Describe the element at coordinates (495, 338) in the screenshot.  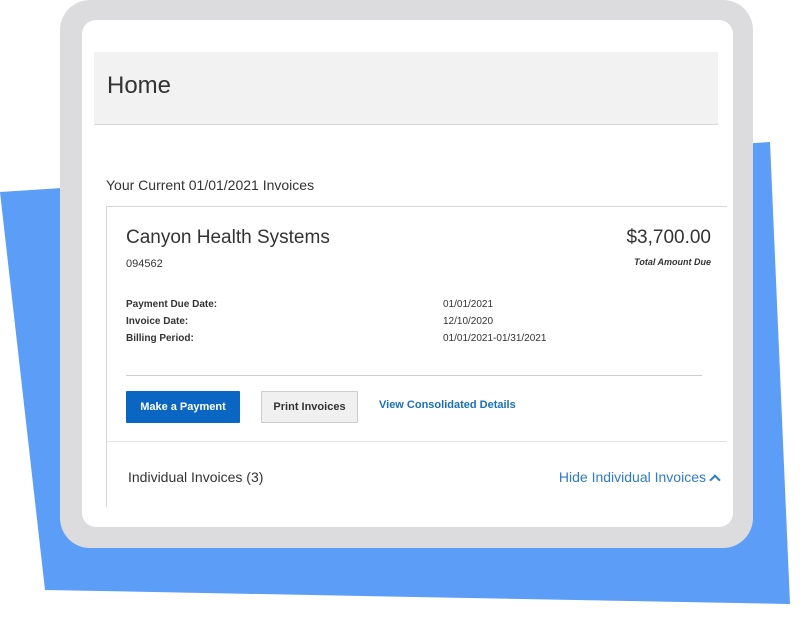
I see `detail-value: 01/01/2021-01/31/2021` at that location.